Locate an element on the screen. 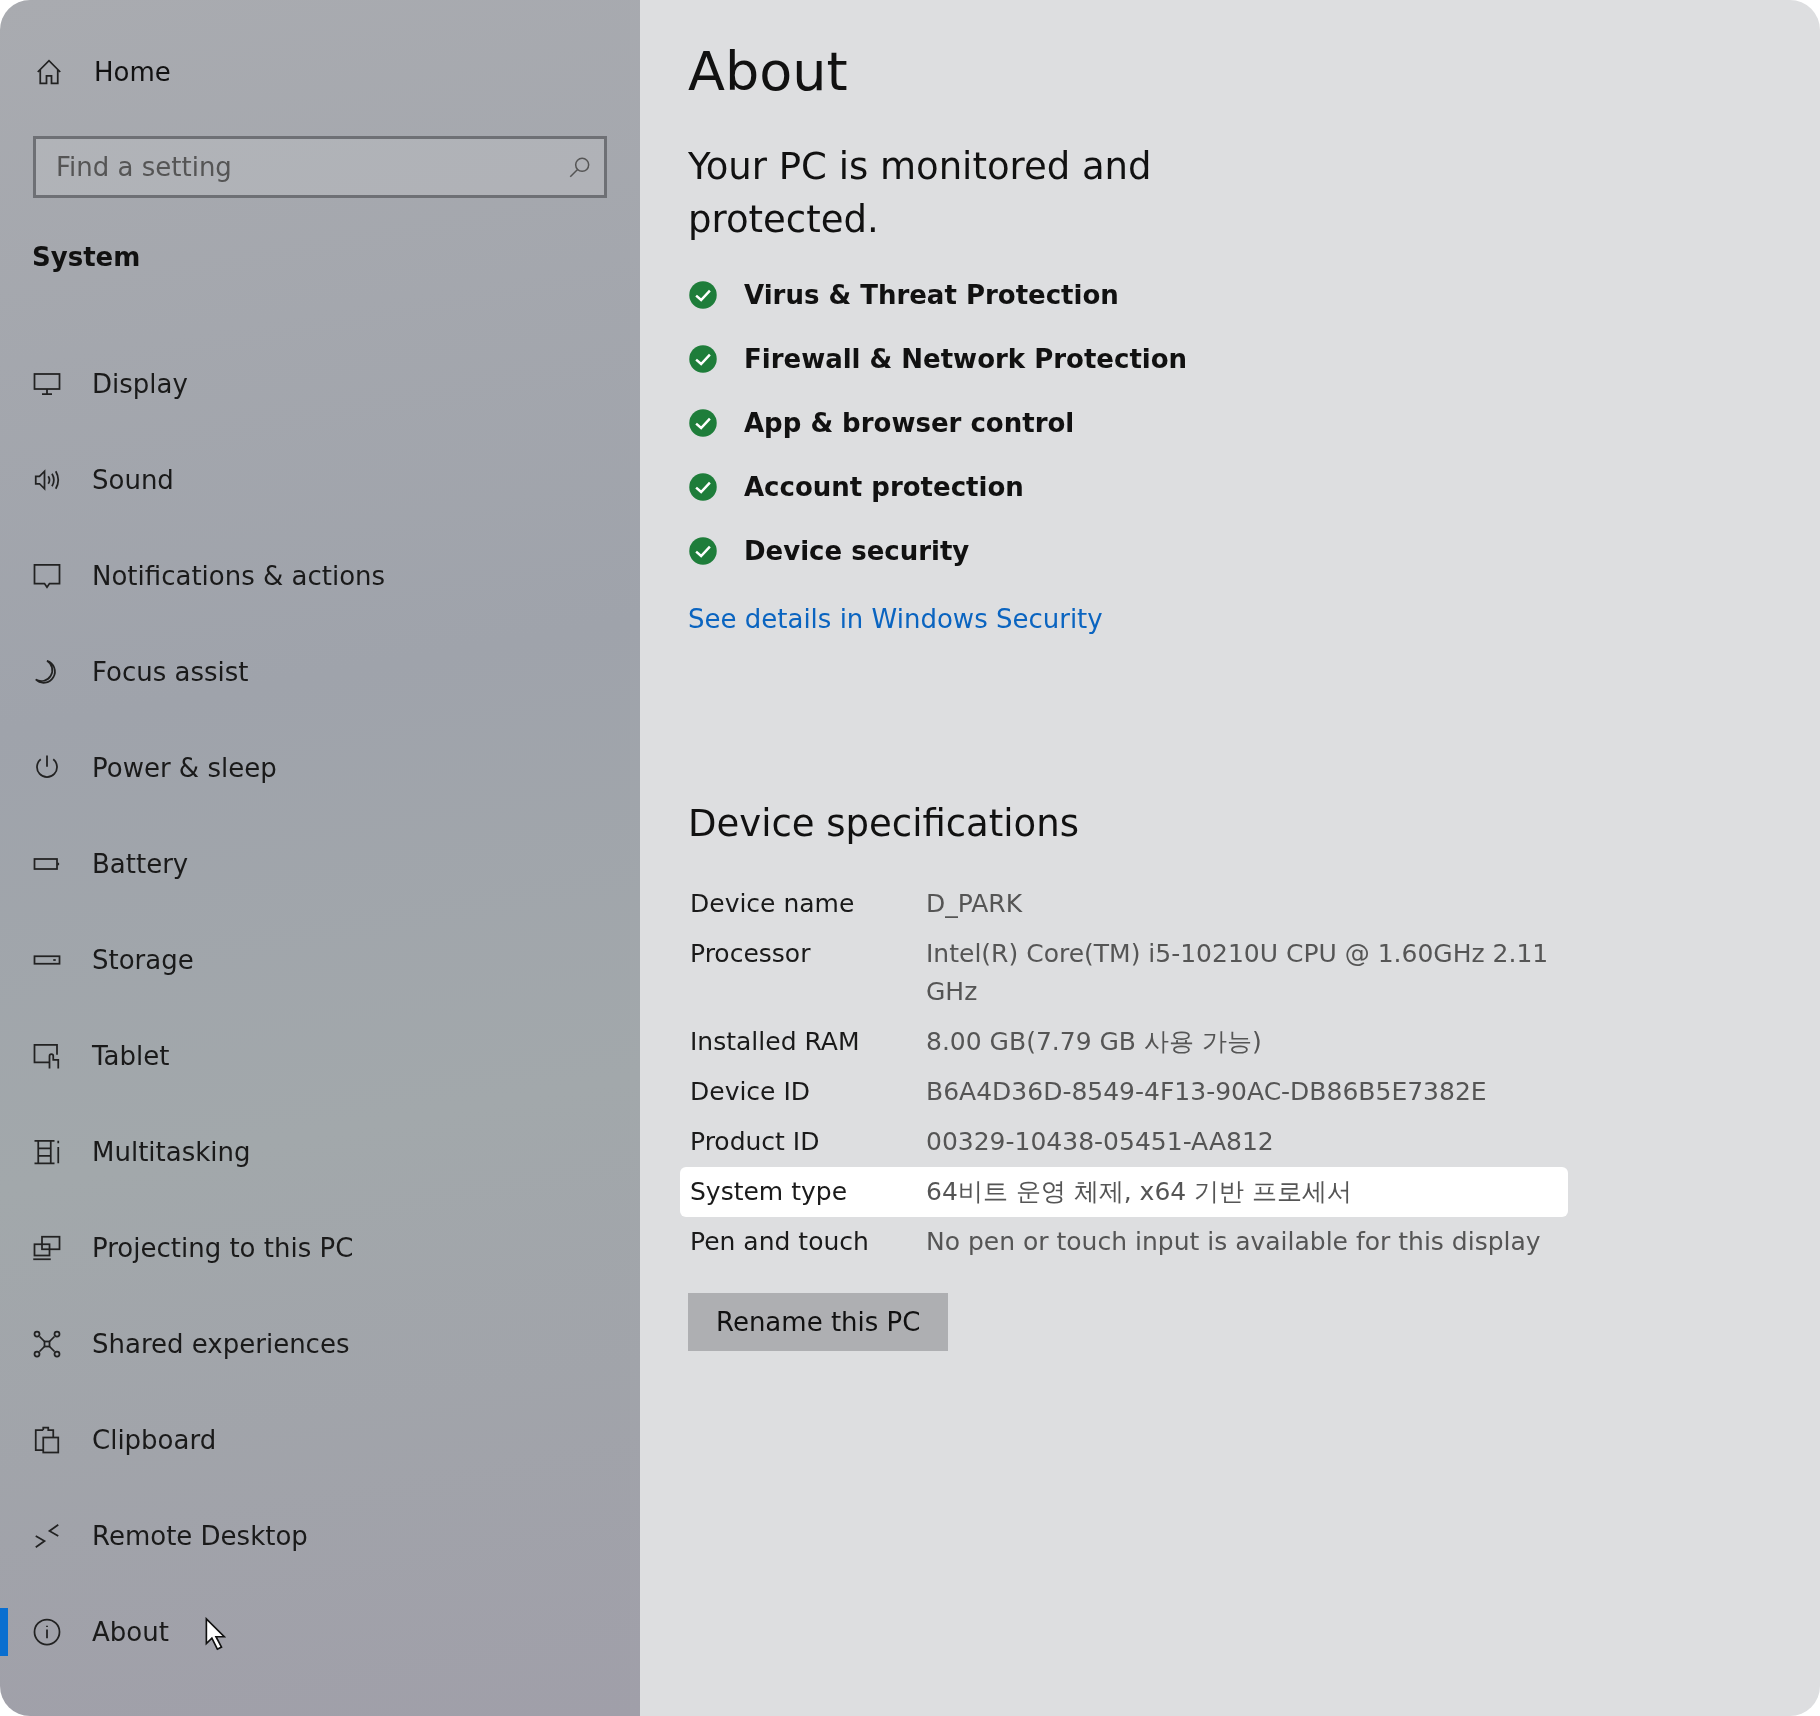 Image resolution: width=1820 pixels, height=1716 pixels. spec-label: Device name is located at coordinates (773, 904).